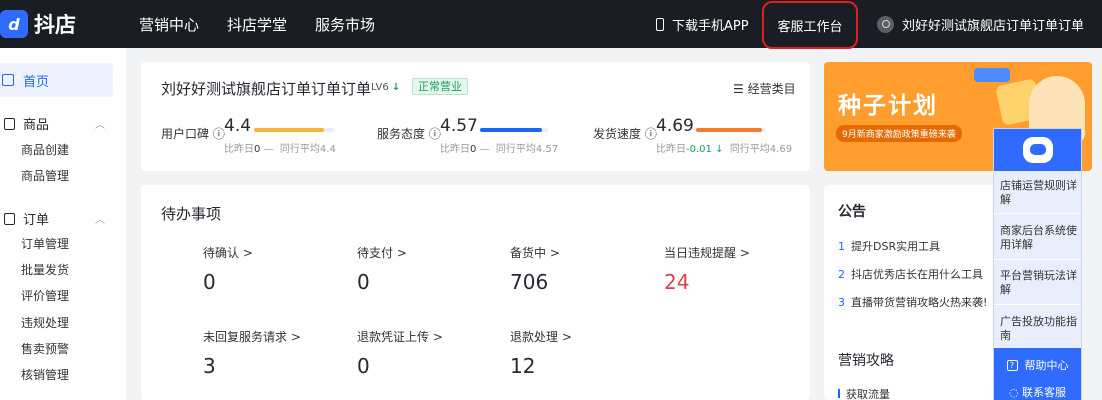 The width and height of the screenshot is (1102, 400). Describe the element at coordinates (266, 89) in the screenshot. I see `shop-name: 刘好好测试旗舰店订单订单订单` at that location.